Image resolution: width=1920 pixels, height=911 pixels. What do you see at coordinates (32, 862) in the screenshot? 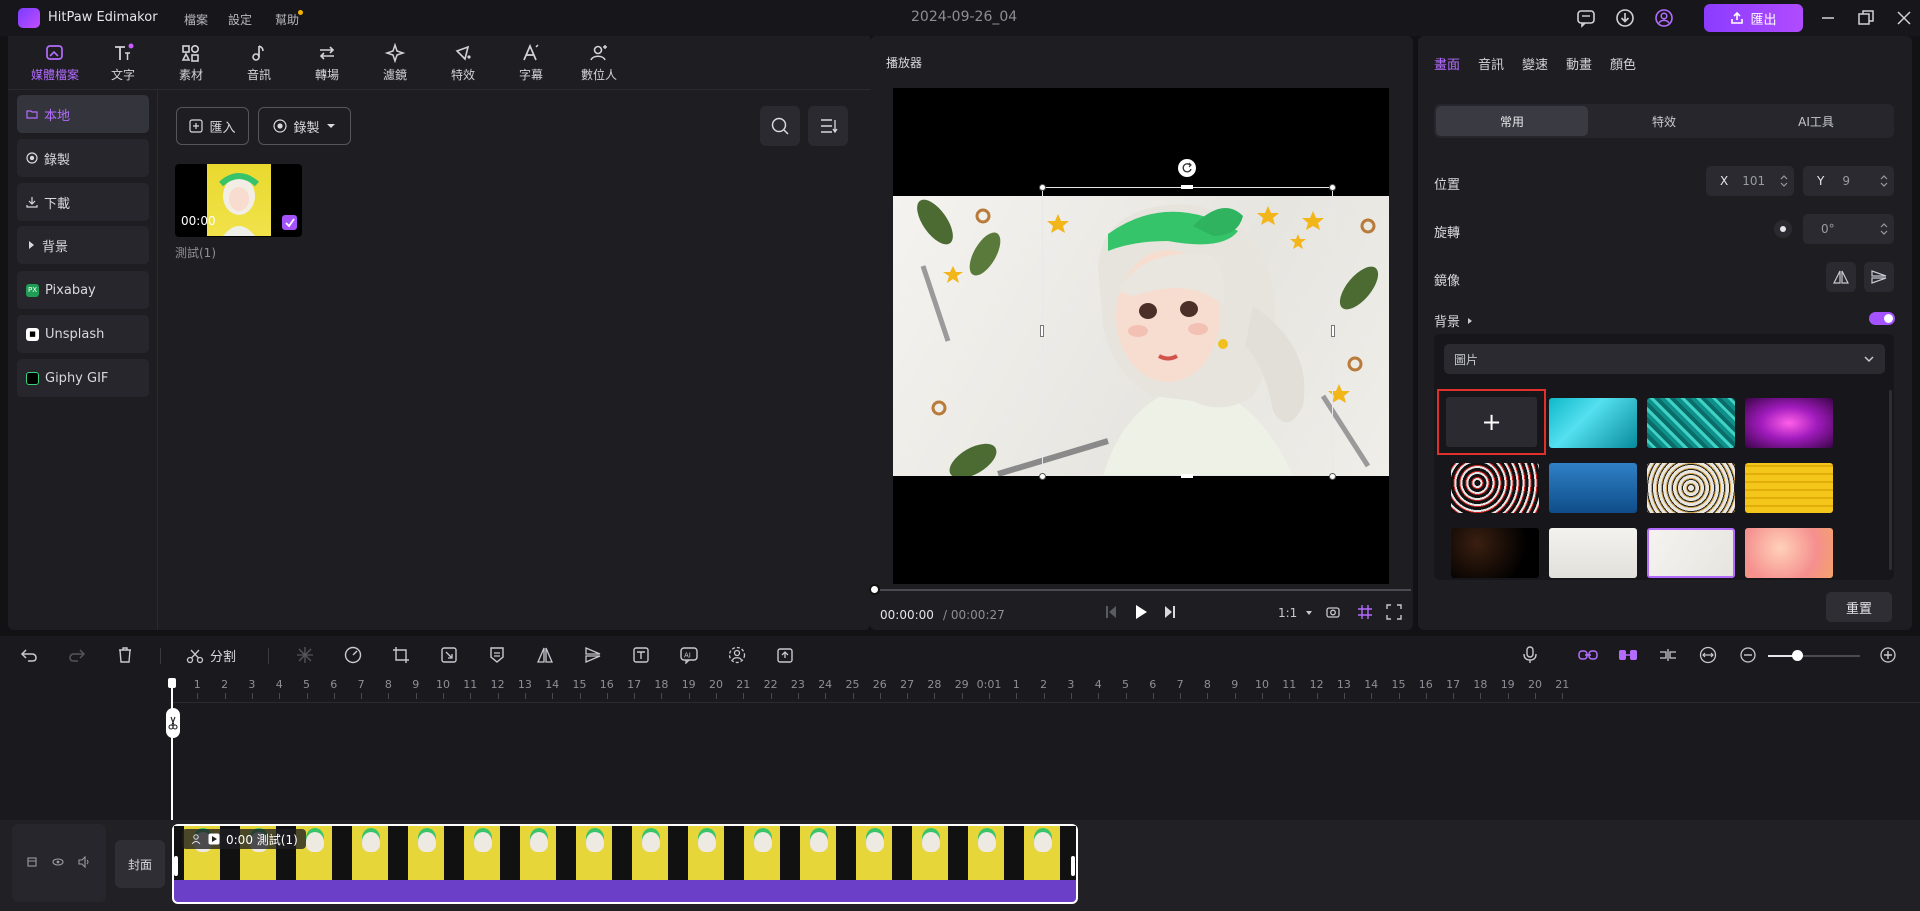
I see `track-lock-icon` at bounding box center [32, 862].